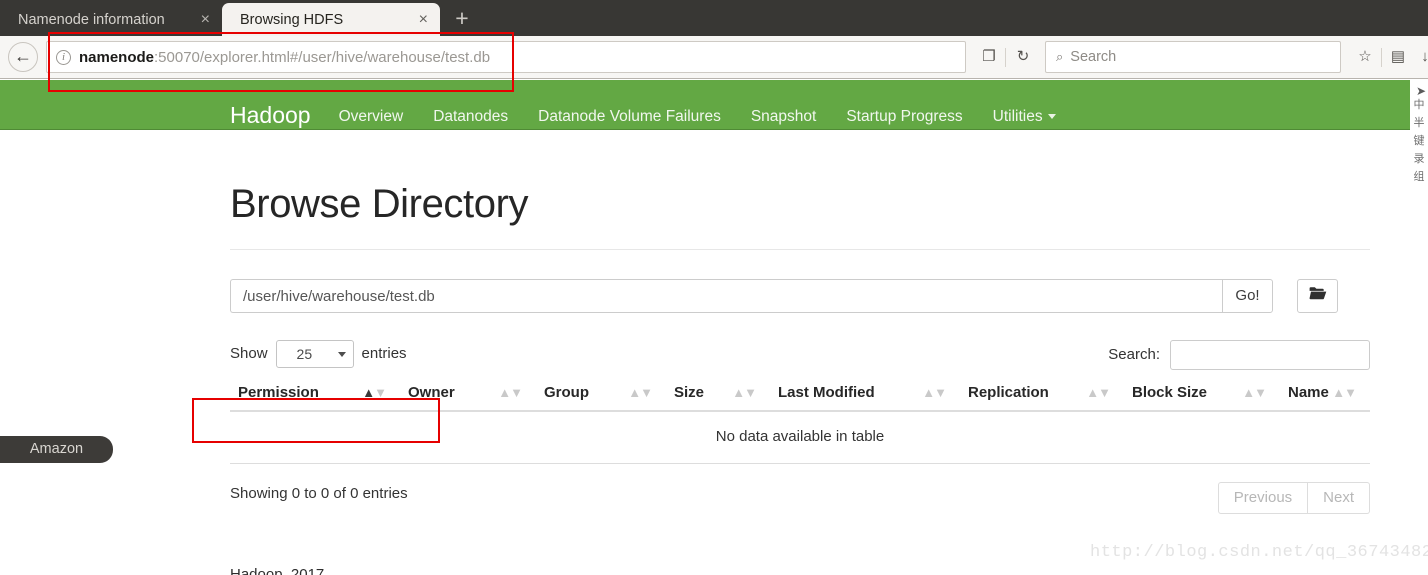 This screenshot has width=1428, height=575. I want to click on nav-item-snapshot: Snapshot, so click(799, 116).